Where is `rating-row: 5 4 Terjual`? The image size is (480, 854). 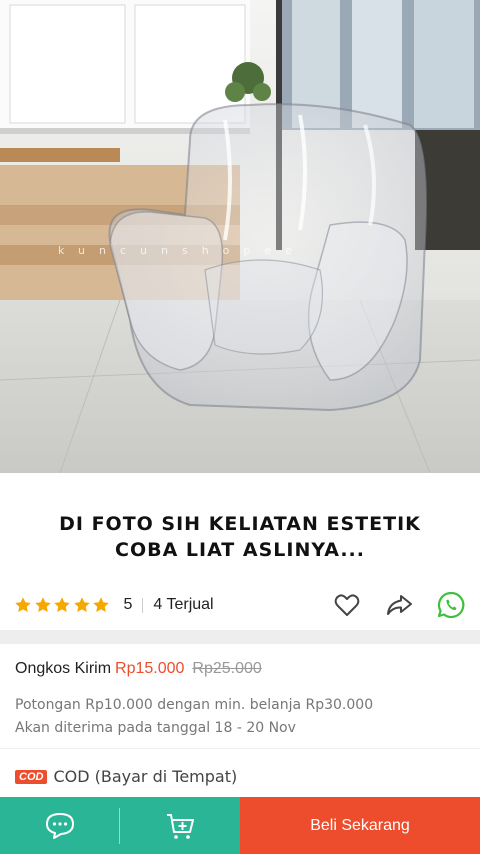
rating-row: 5 4 Terjual is located at coordinates (240, 605).